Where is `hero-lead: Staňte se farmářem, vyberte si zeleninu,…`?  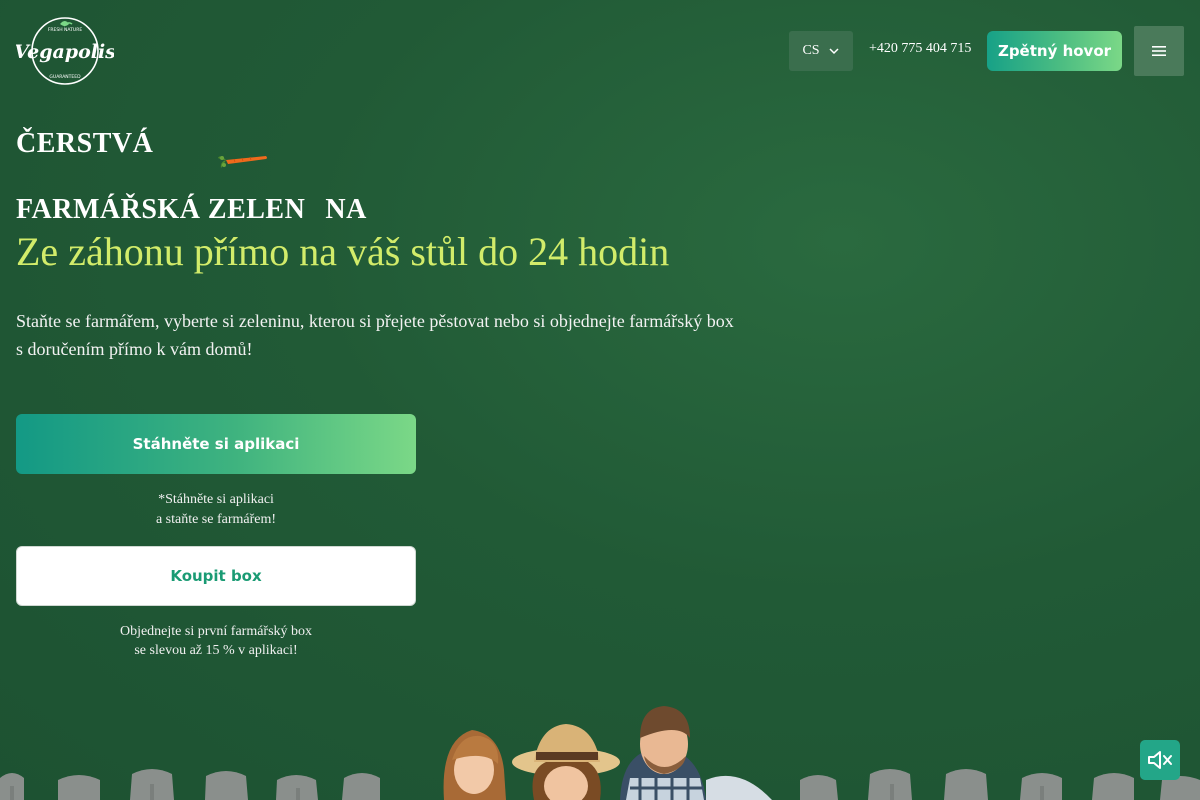
hero-lead: Staňte se farmářem, vyberte si zeleninu,… is located at coordinates (386, 335).